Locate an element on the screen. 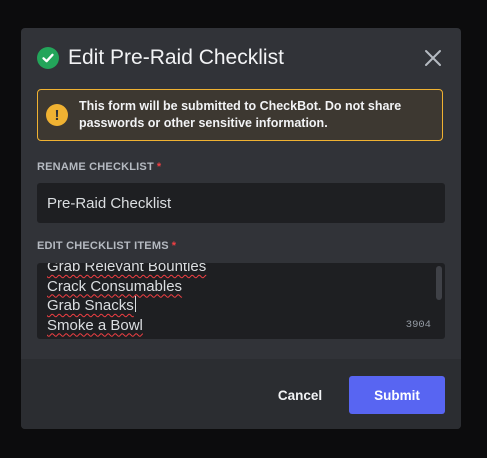 This screenshot has height=458, width=487. rename-checklist-input is located at coordinates (241, 203).